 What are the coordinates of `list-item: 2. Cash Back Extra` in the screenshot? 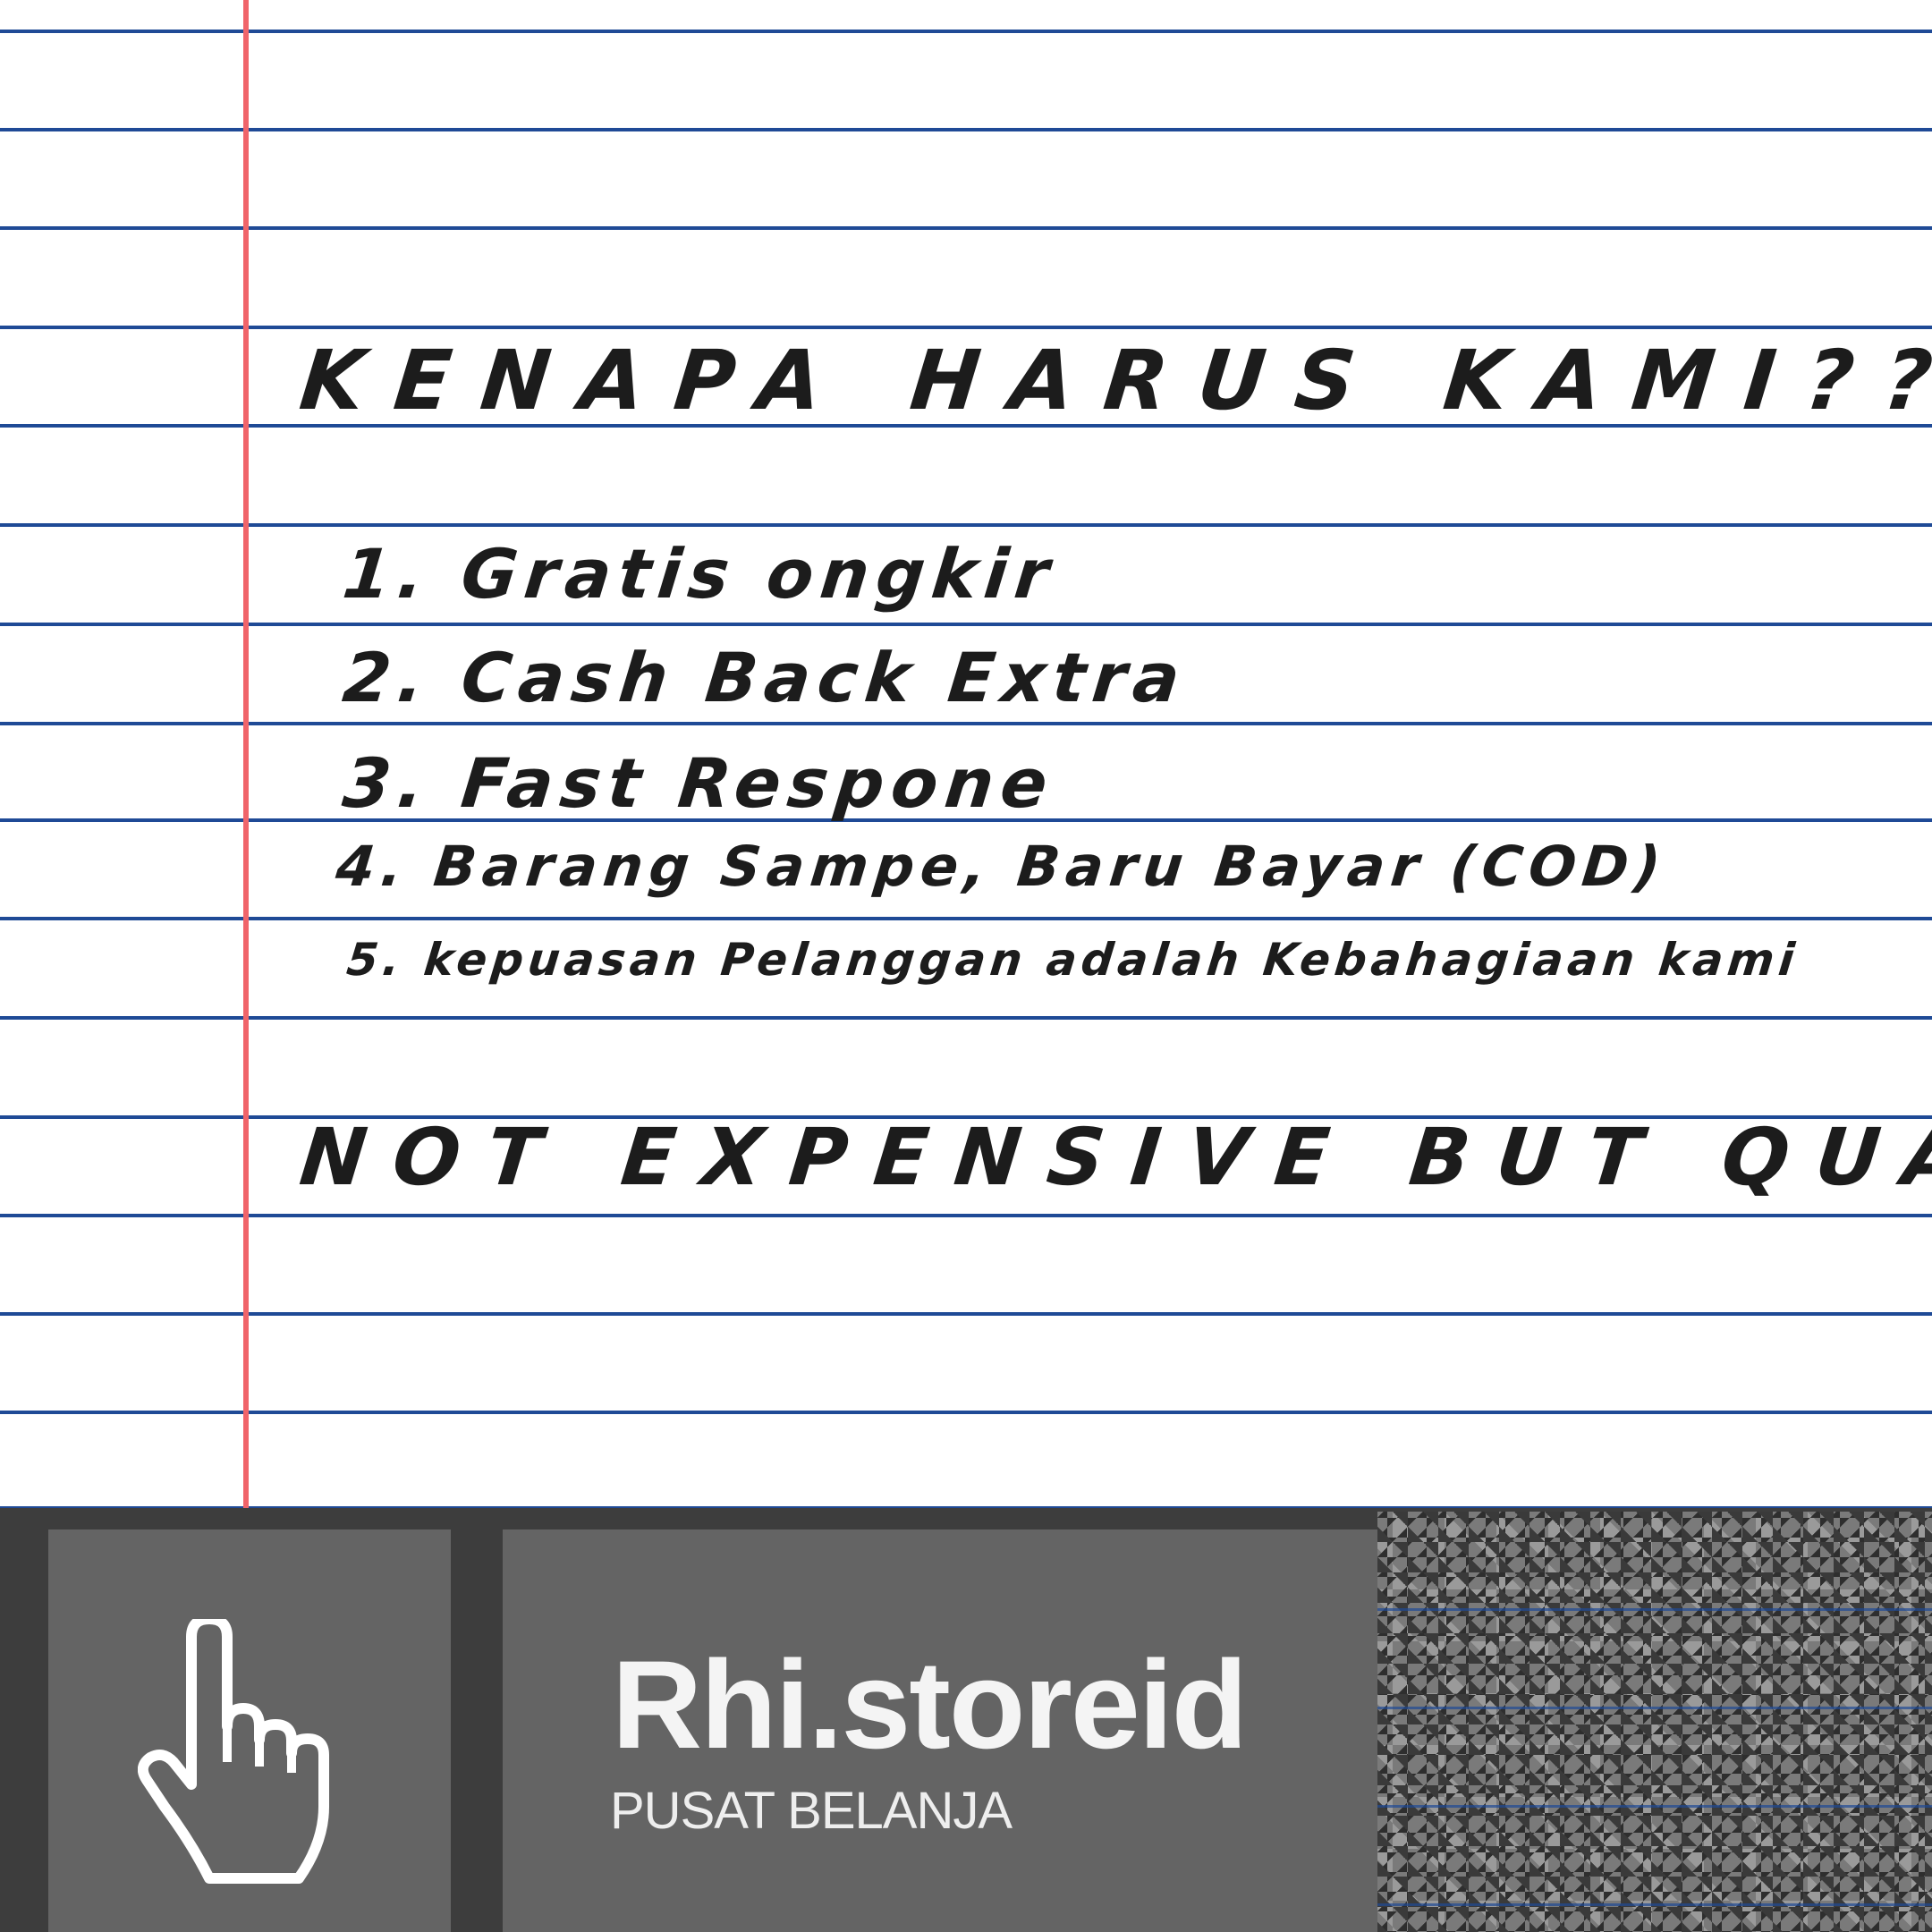 It's located at (765, 677).